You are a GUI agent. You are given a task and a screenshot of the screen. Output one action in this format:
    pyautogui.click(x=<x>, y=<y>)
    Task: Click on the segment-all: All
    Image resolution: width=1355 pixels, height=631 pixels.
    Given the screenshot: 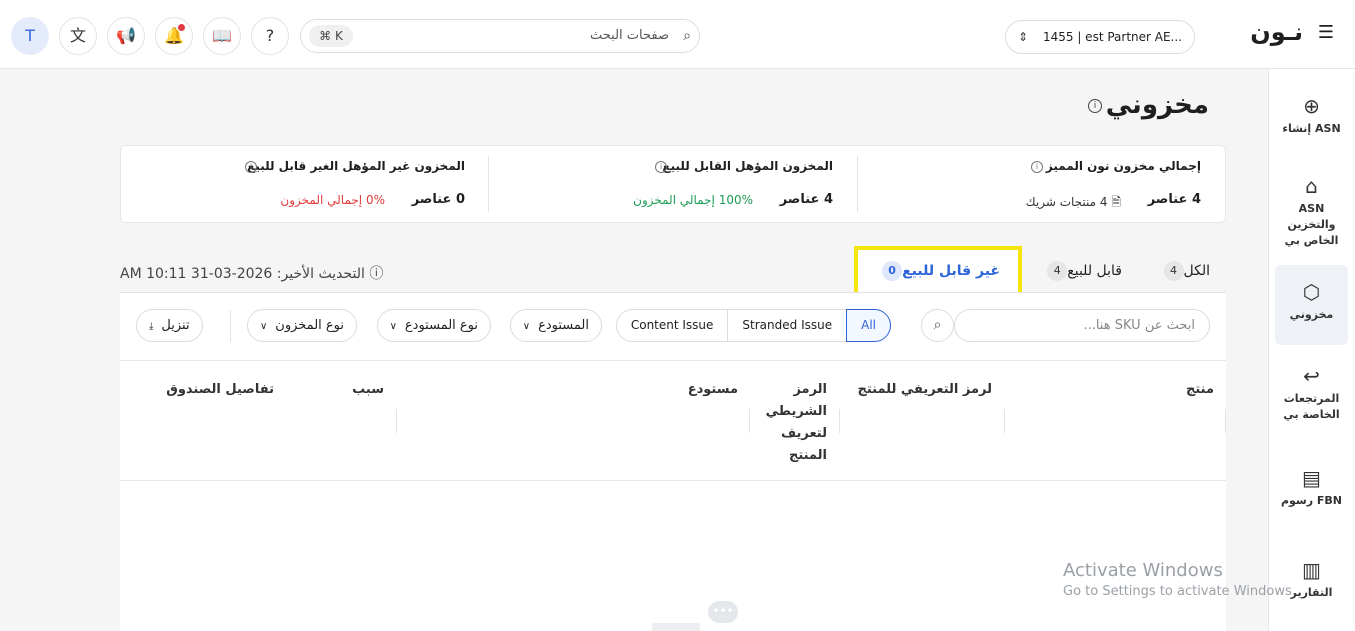 What is the action you would take?
    pyautogui.click(x=868, y=325)
    